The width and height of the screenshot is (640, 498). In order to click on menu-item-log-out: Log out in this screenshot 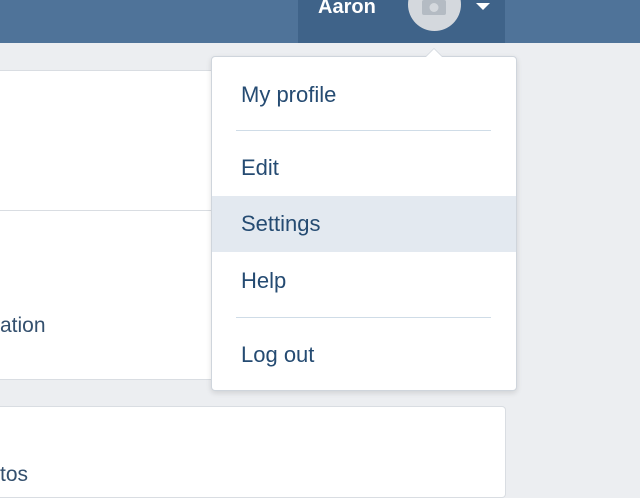, I will do `click(364, 355)`.